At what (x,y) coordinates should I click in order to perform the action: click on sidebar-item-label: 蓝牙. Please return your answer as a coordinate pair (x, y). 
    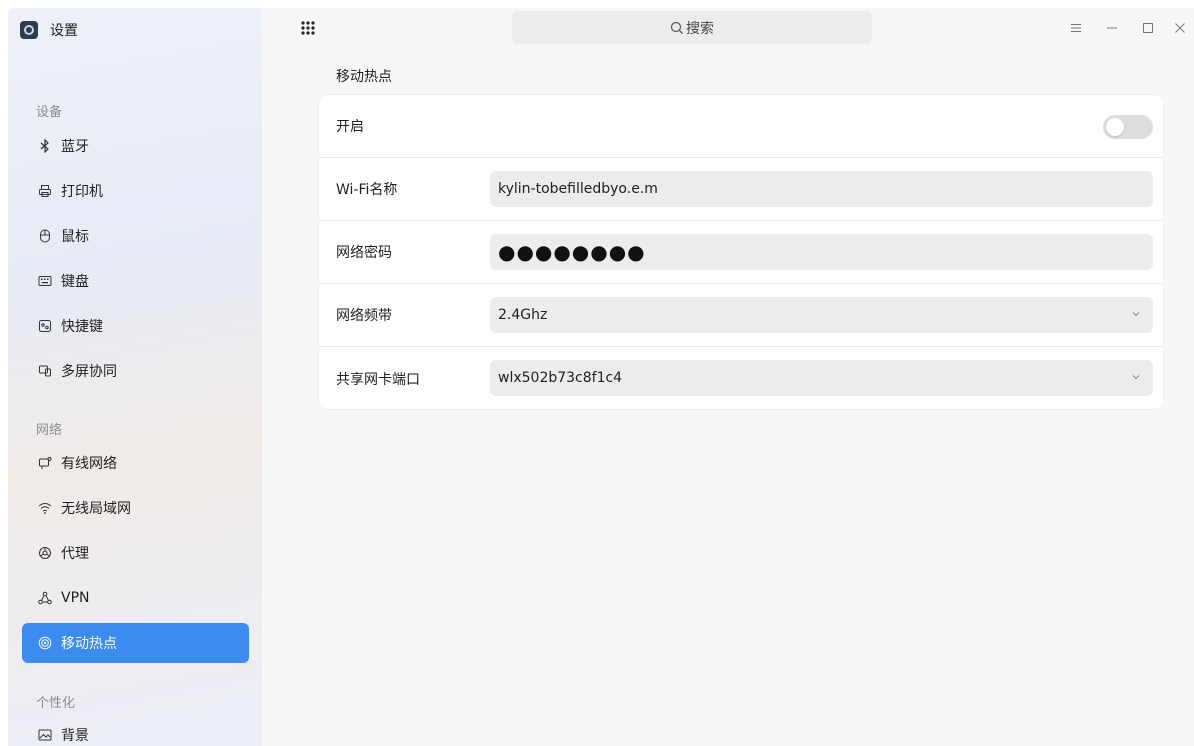
    Looking at the image, I should click on (75, 147).